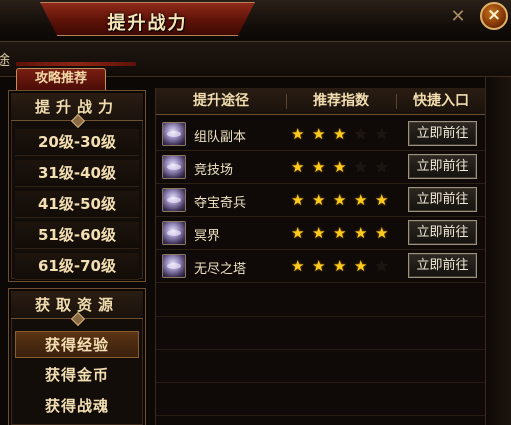  Describe the element at coordinates (77, 344) in the screenshot. I see `resource-button-exp: 获得经验` at that location.